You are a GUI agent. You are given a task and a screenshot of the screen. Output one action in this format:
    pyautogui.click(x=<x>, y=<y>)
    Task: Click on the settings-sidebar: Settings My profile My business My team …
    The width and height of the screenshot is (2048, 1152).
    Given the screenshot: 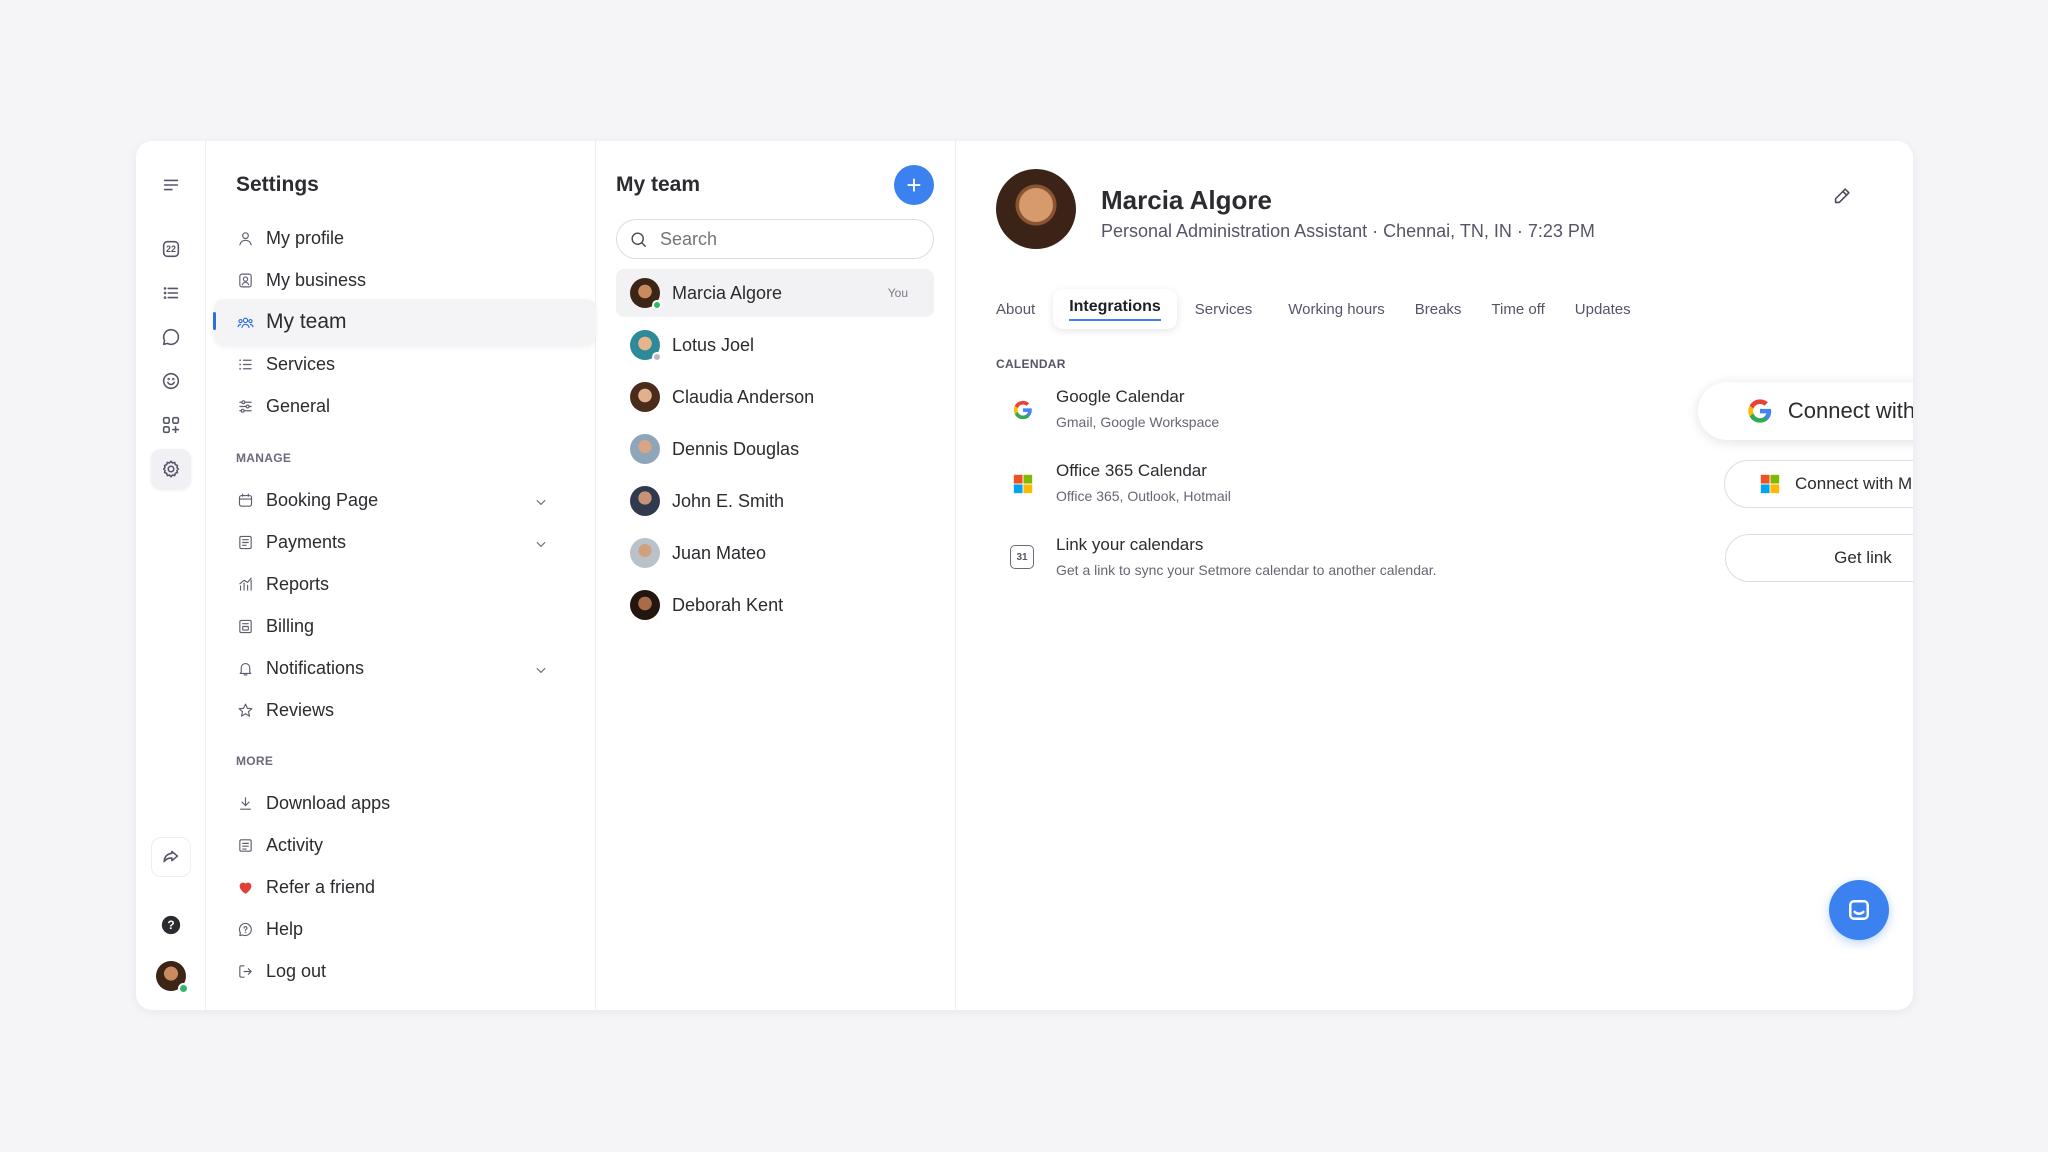 What is the action you would take?
    pyautogui.click(x=401, y=575)
    